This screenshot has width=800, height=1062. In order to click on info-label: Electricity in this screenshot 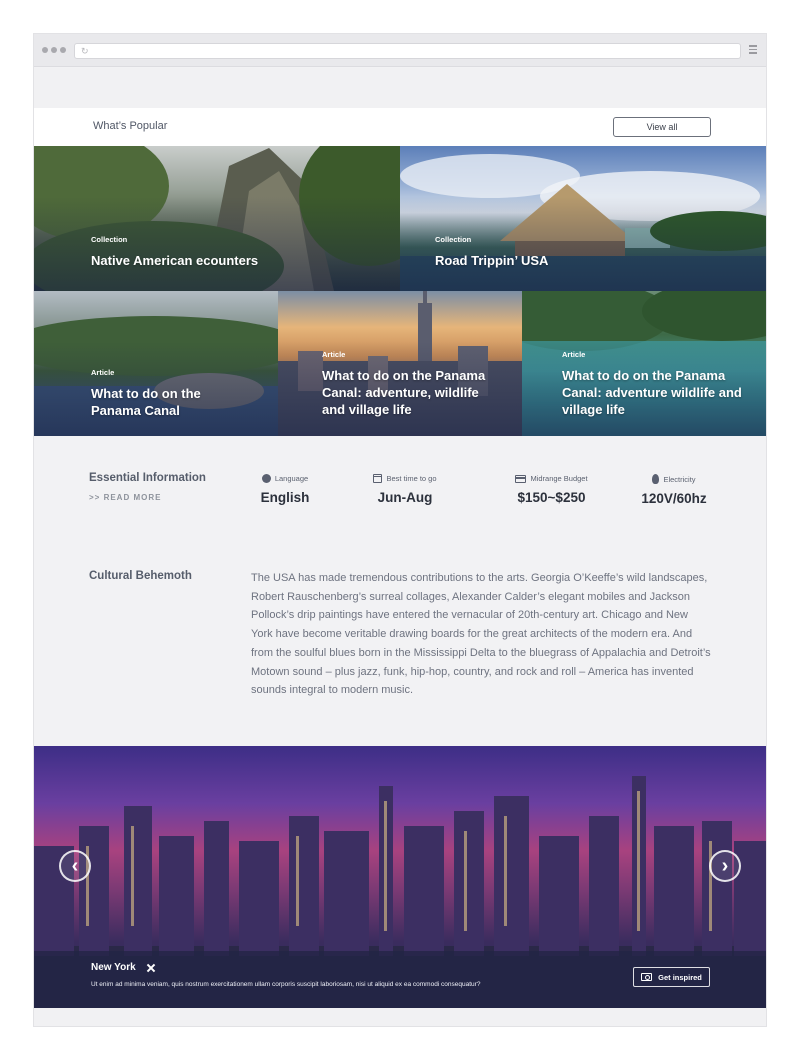, I will do `click(679, 479)`.